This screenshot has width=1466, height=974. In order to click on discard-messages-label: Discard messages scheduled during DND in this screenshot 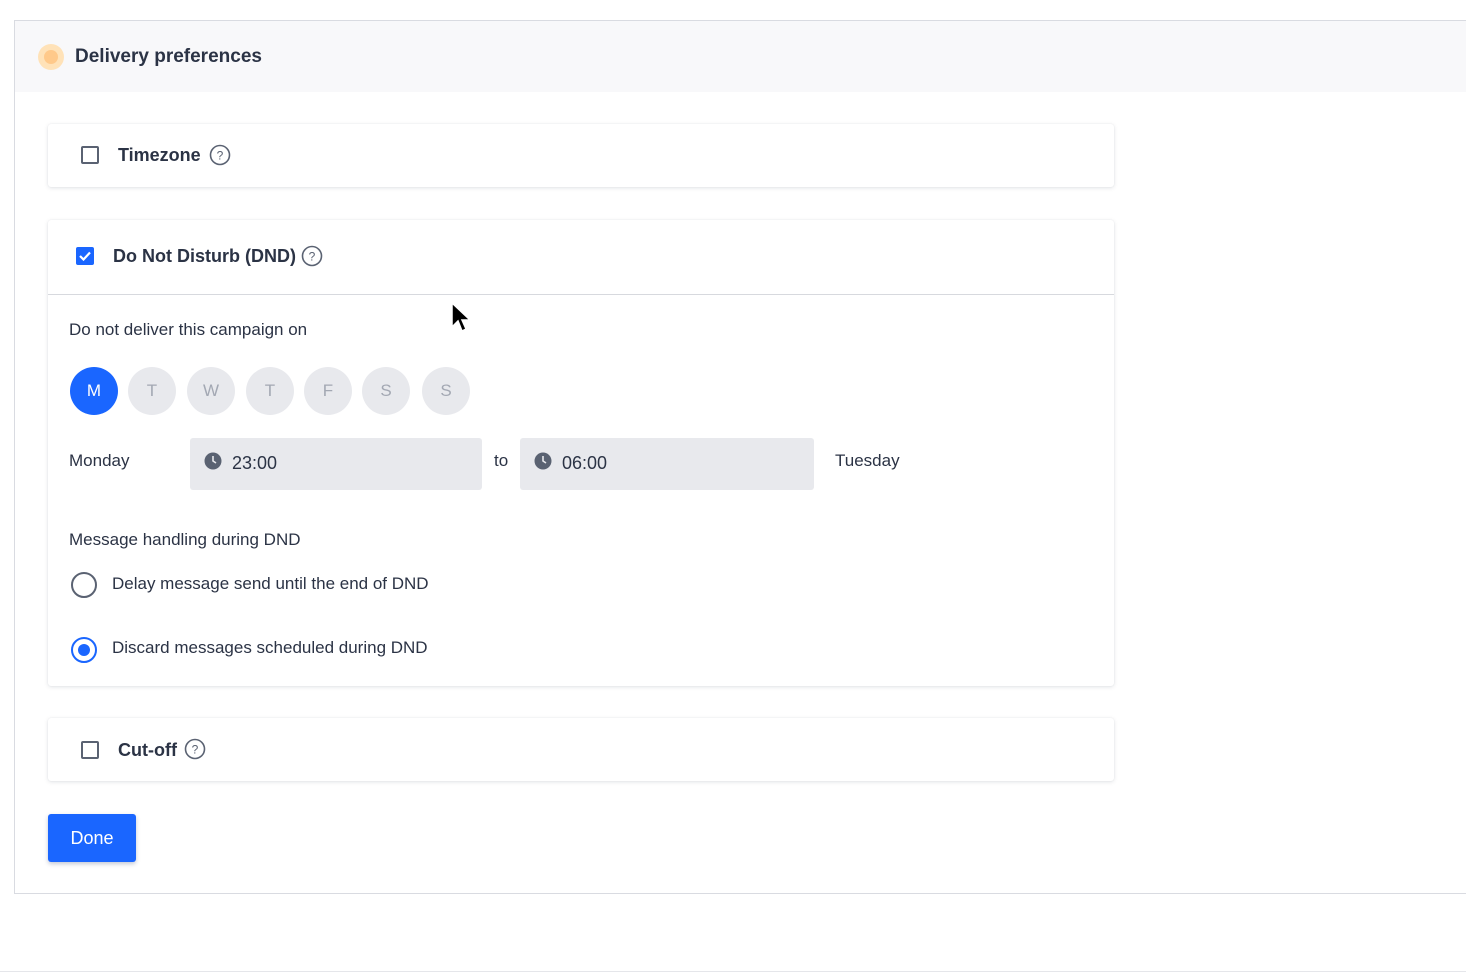, I will do `click(270, 648)`.